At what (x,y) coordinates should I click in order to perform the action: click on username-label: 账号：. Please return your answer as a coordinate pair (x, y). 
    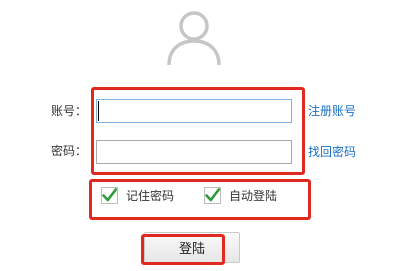
    Looking at the image, I should click on (69, 111).